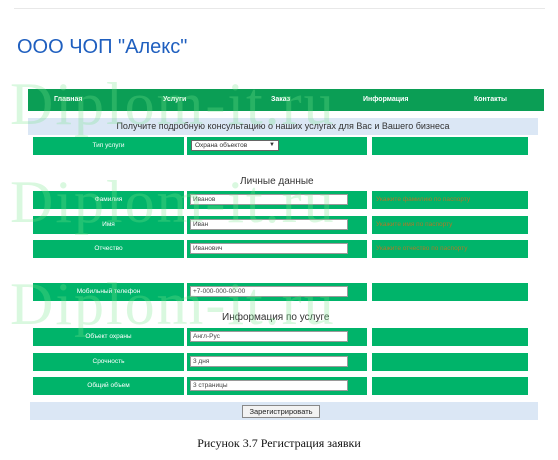 This screenshot has width=558, height=460. I want to click on volume-label: Общий объем, so click(108, 386).